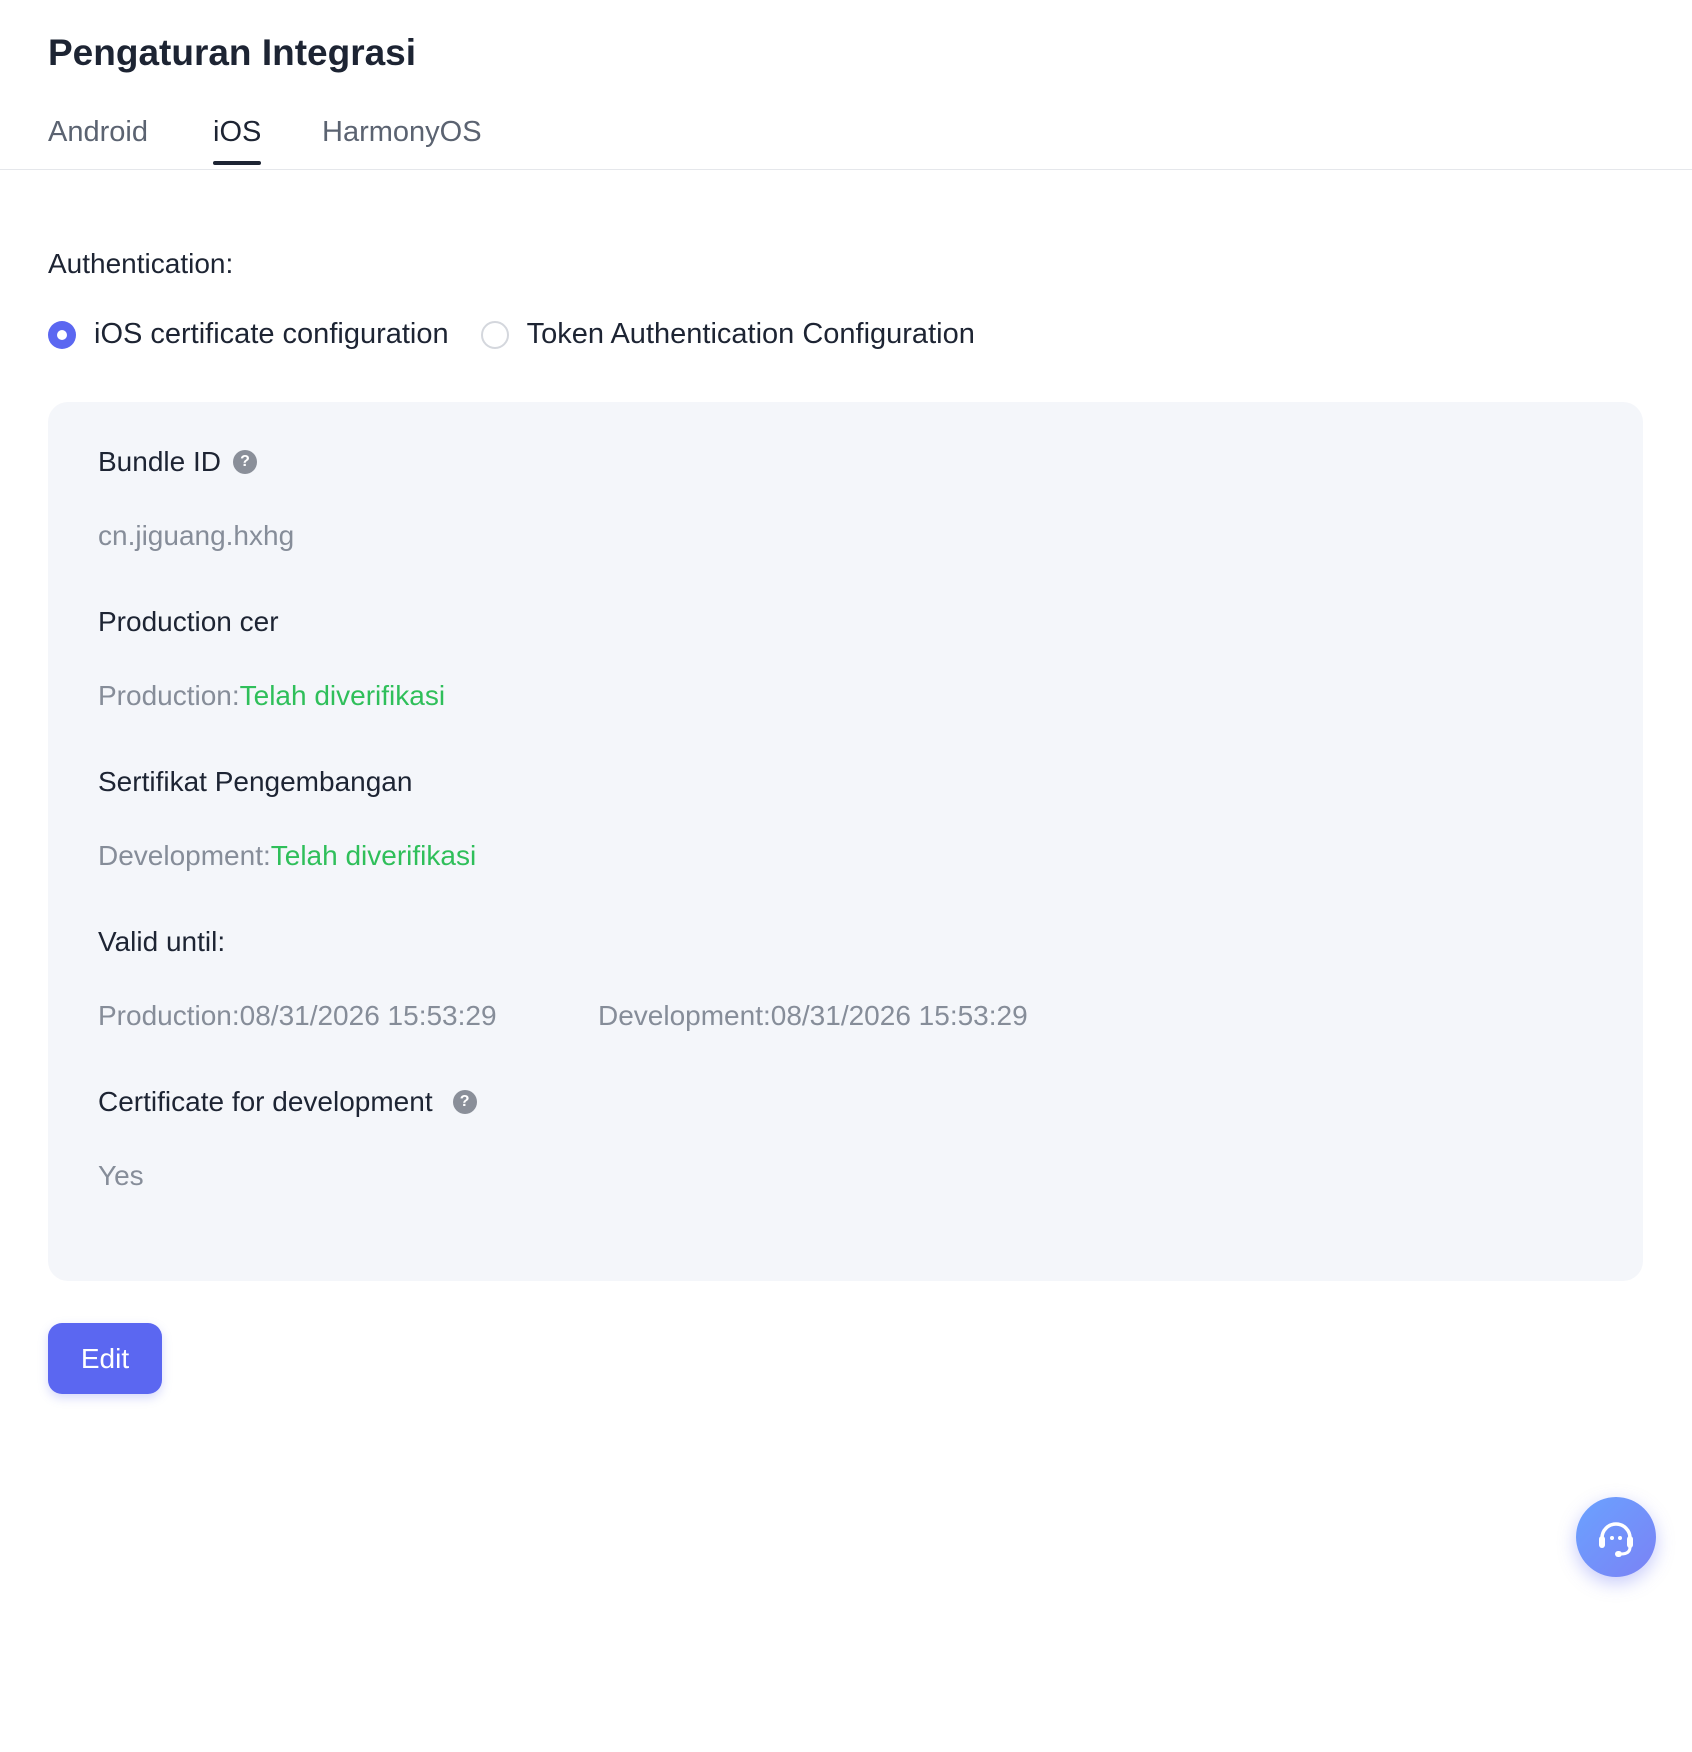  What do you see at coordinates (184, 855) in the screenshot?
I see `development-cert-prefix: Development:` at bounding box center [184, 855].